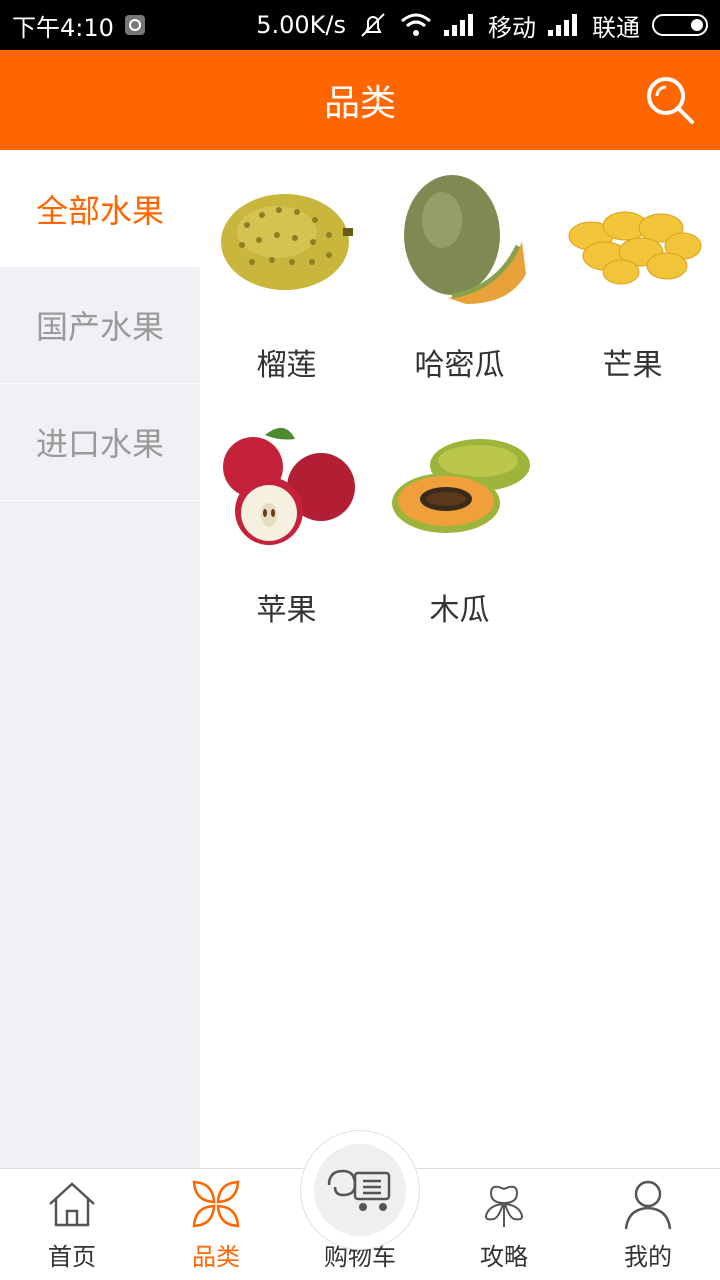 This screenshot has height=1280, width=720. I want to click on hami-melon-image, so click(464, 239).